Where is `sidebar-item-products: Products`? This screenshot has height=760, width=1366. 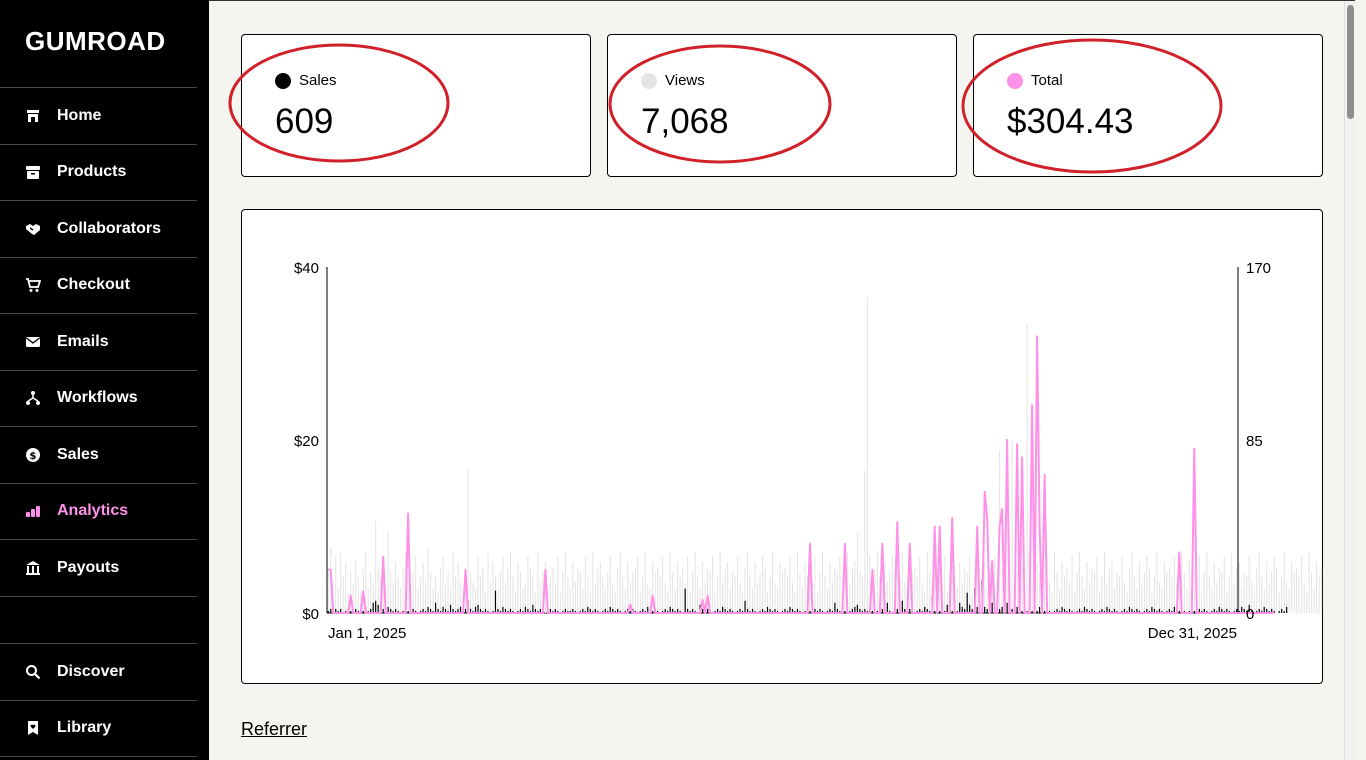
sidebar-item-products: Products is located at coordinates (98, 173).